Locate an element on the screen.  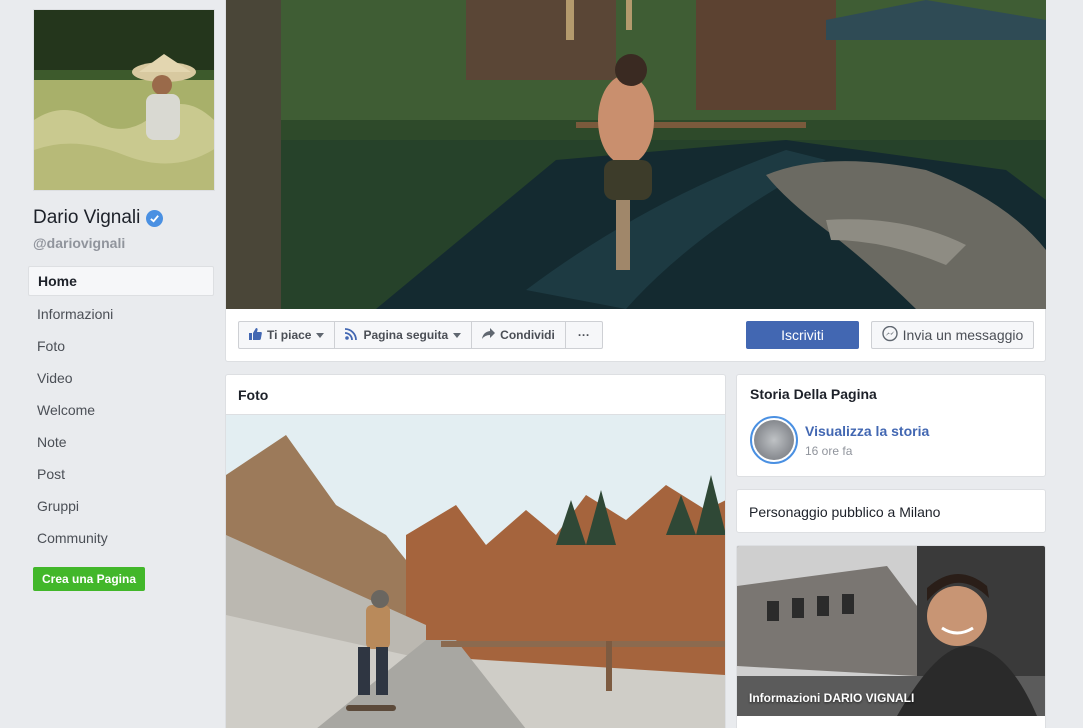
profile-picture is located at coordinates (124, 100).